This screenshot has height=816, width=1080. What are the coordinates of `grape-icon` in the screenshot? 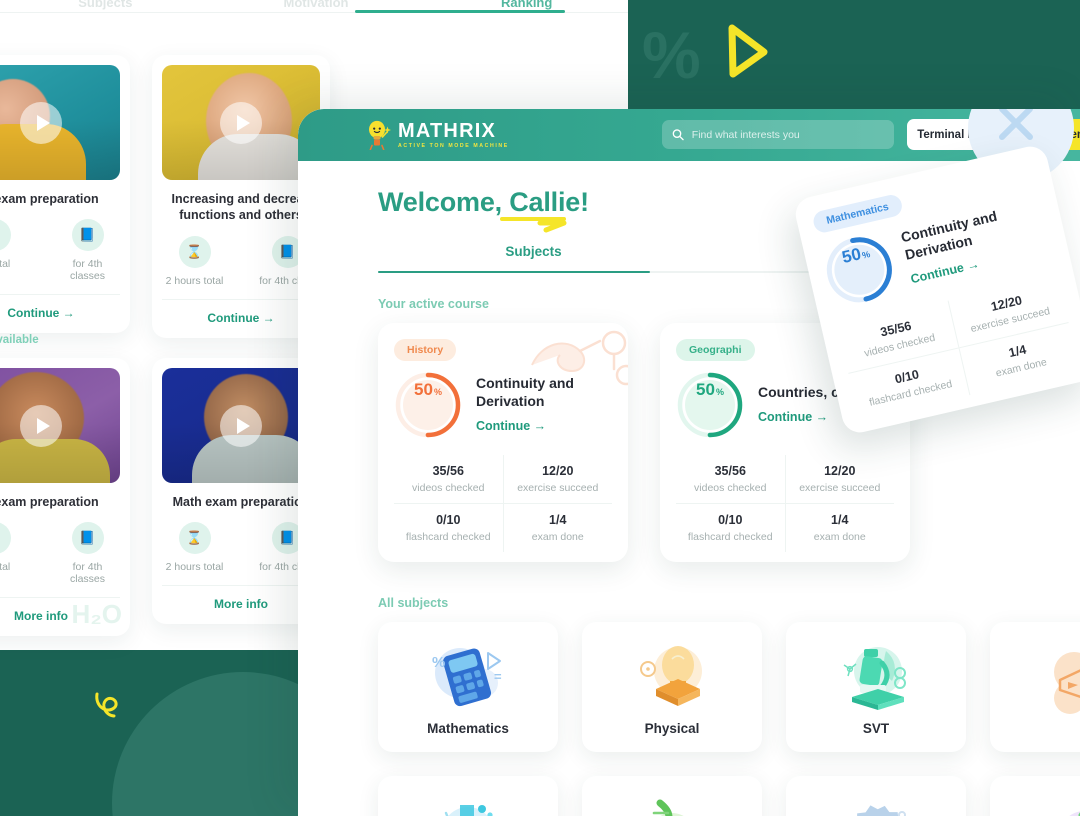 It's located at (1074, 813).